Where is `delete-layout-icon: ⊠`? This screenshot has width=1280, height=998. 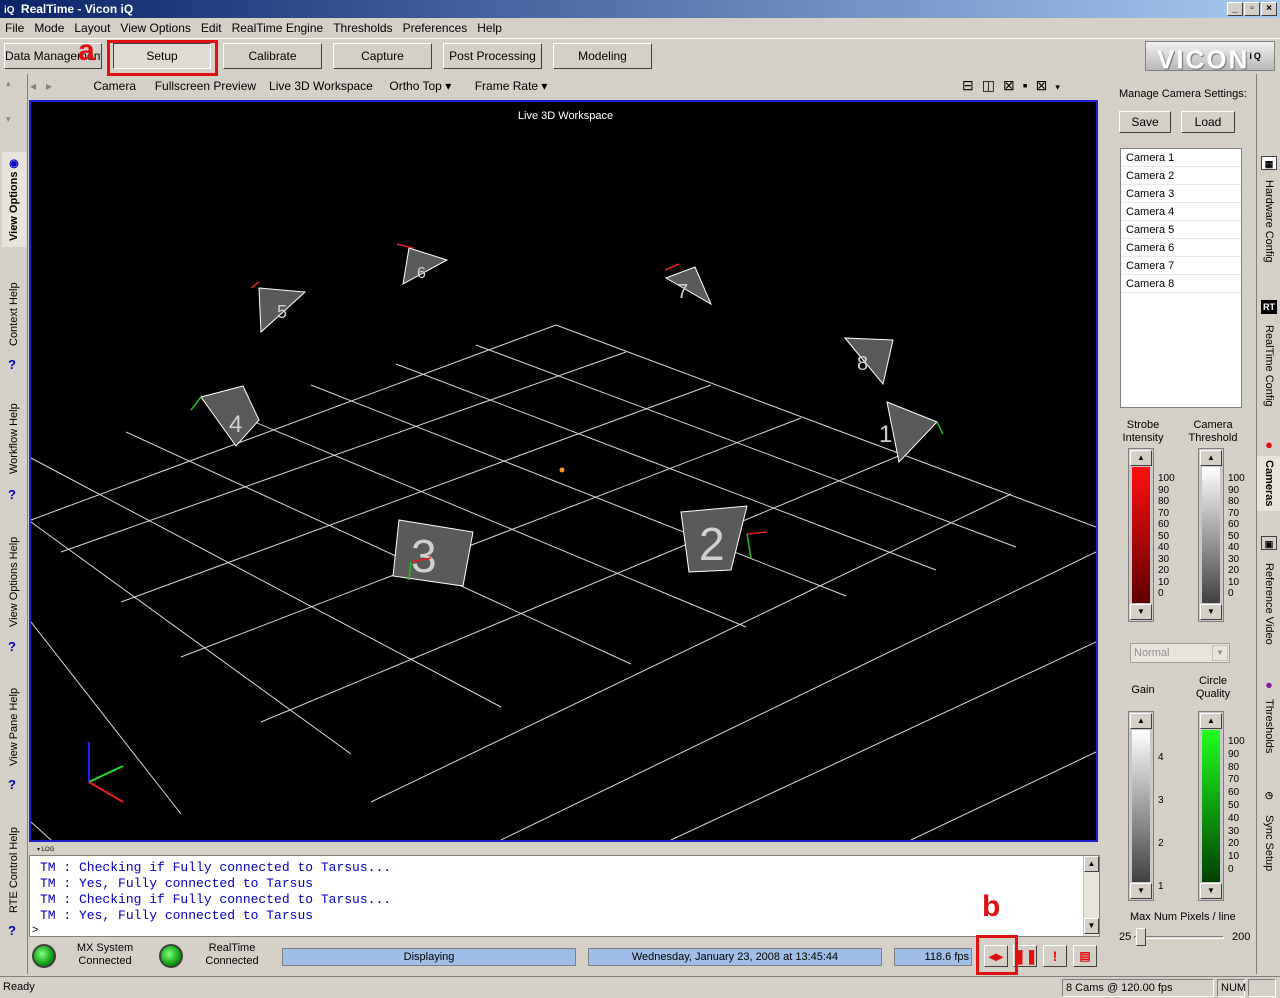
delete-layout-icon: ⊠ is located at coordinates (1046, 85).